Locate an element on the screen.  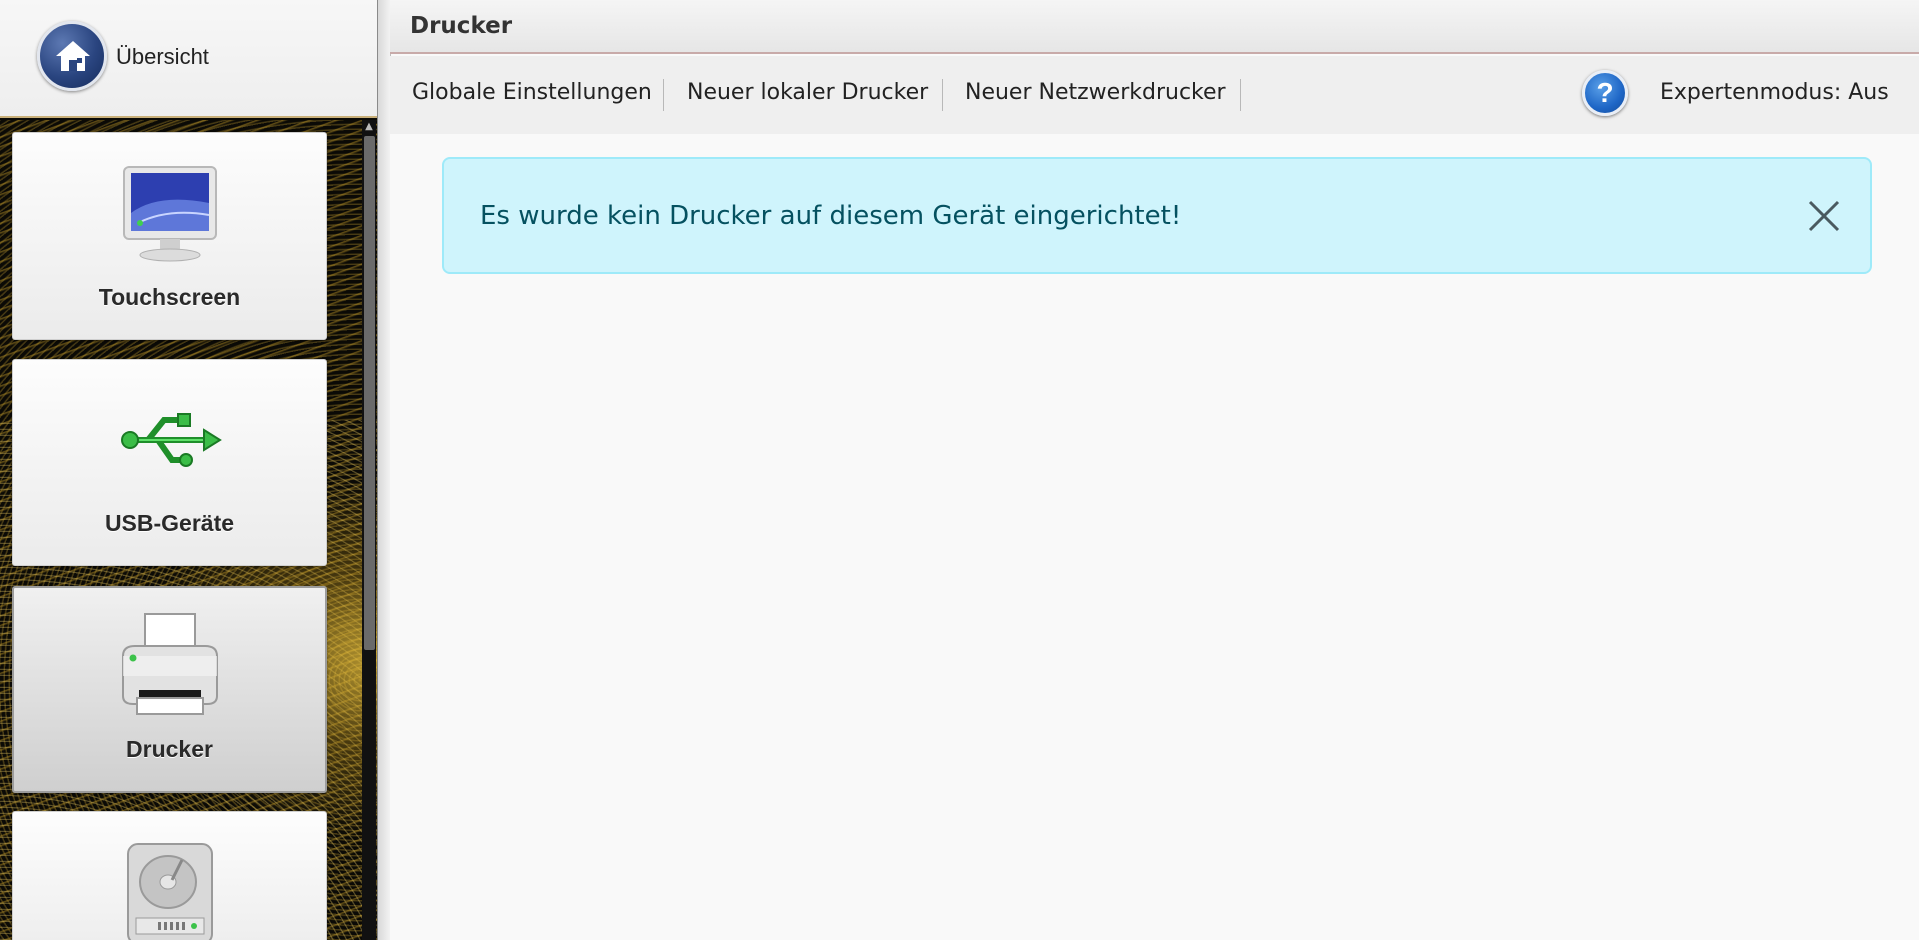
question-icon: ? is located at coordinates (1605, 93).